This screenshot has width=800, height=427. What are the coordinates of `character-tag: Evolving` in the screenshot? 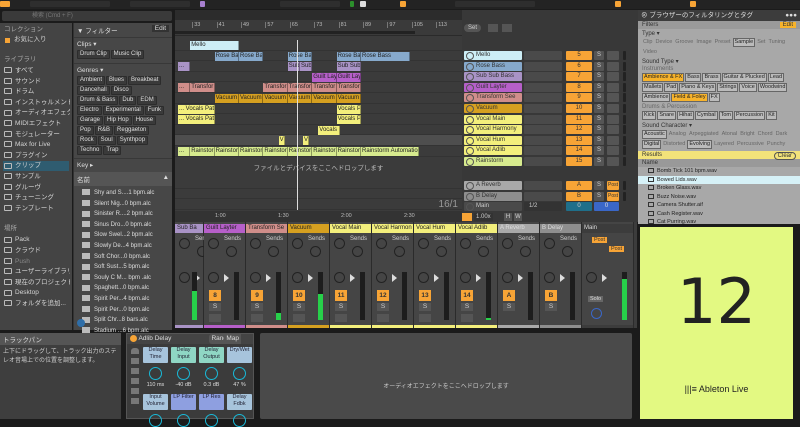 It's located at (700, 144).